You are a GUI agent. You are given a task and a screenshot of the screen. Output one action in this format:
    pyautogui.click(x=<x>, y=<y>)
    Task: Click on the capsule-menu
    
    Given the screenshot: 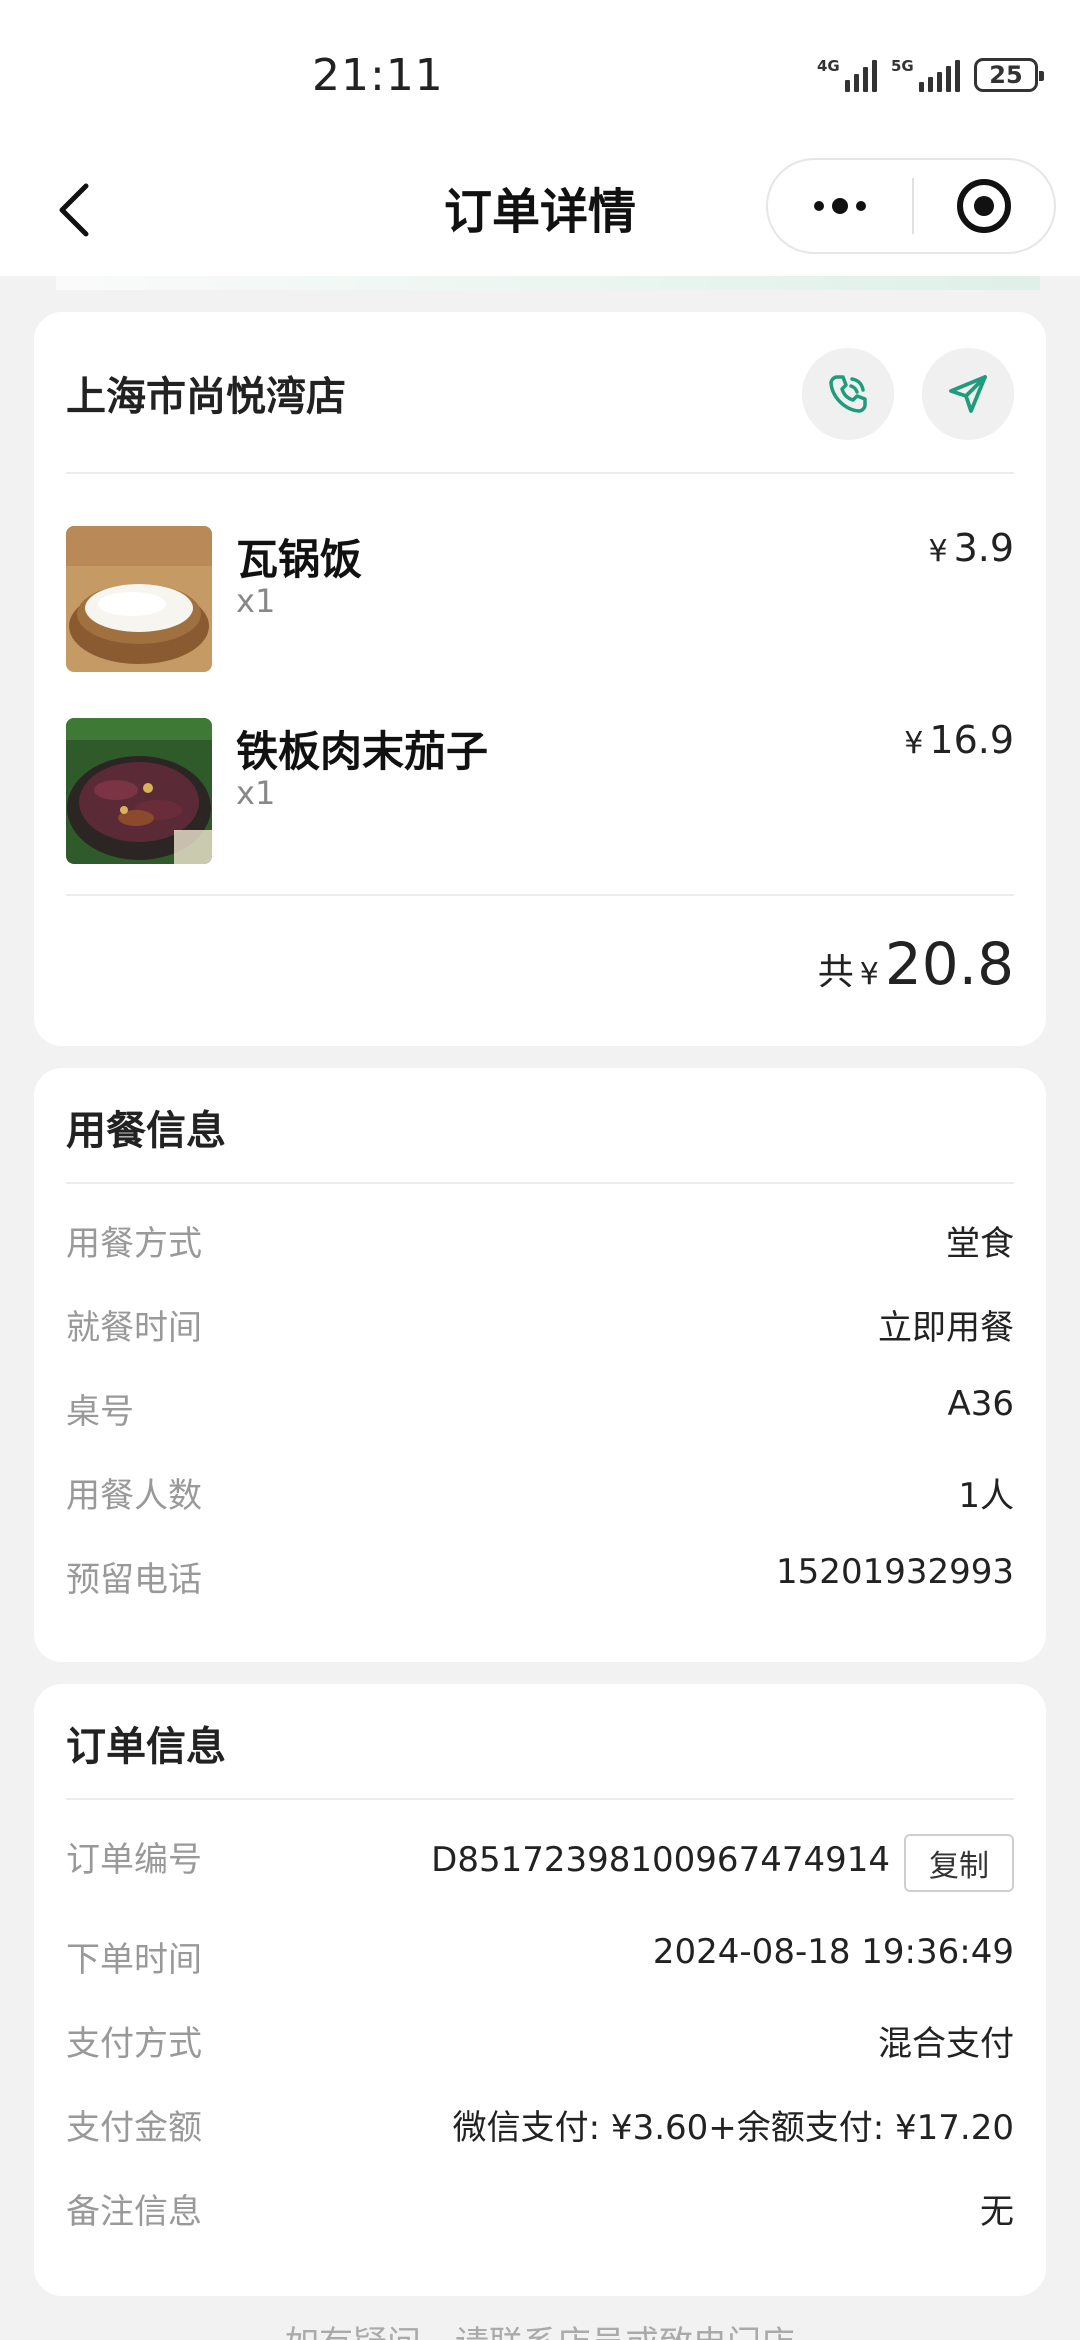 What is the action you would take?
    pyautogui.click(x=911, y=206)
    